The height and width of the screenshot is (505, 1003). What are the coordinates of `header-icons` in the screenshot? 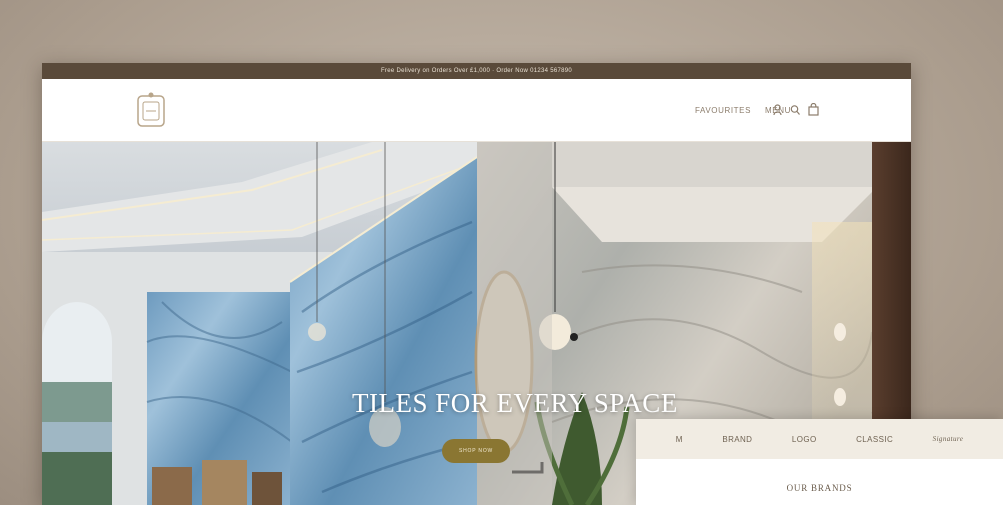 It's located at (796, 111).